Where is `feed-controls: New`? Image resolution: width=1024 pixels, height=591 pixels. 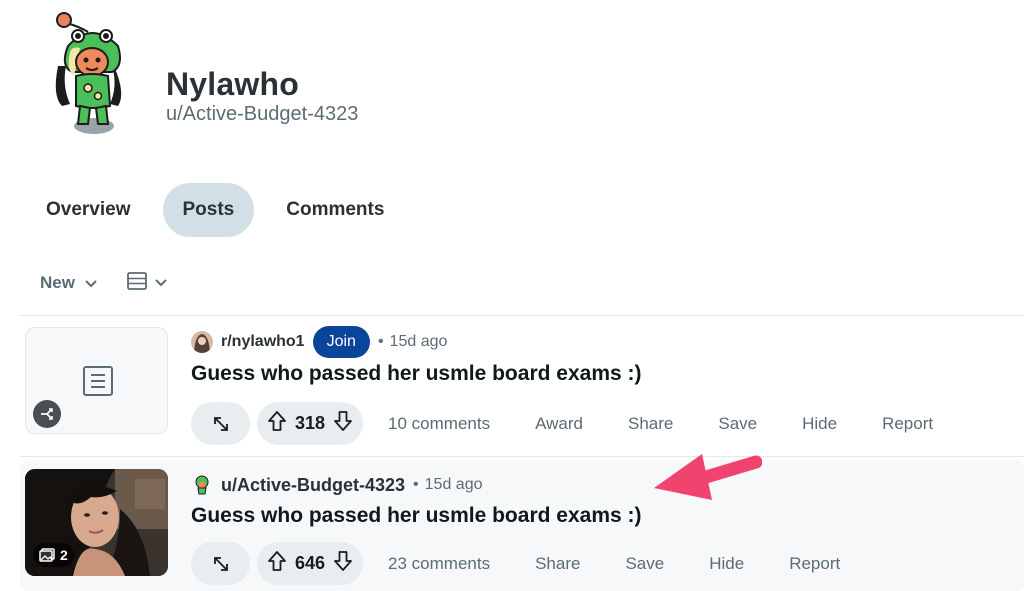
feed-controls: New is located at coordinates (103, 283).